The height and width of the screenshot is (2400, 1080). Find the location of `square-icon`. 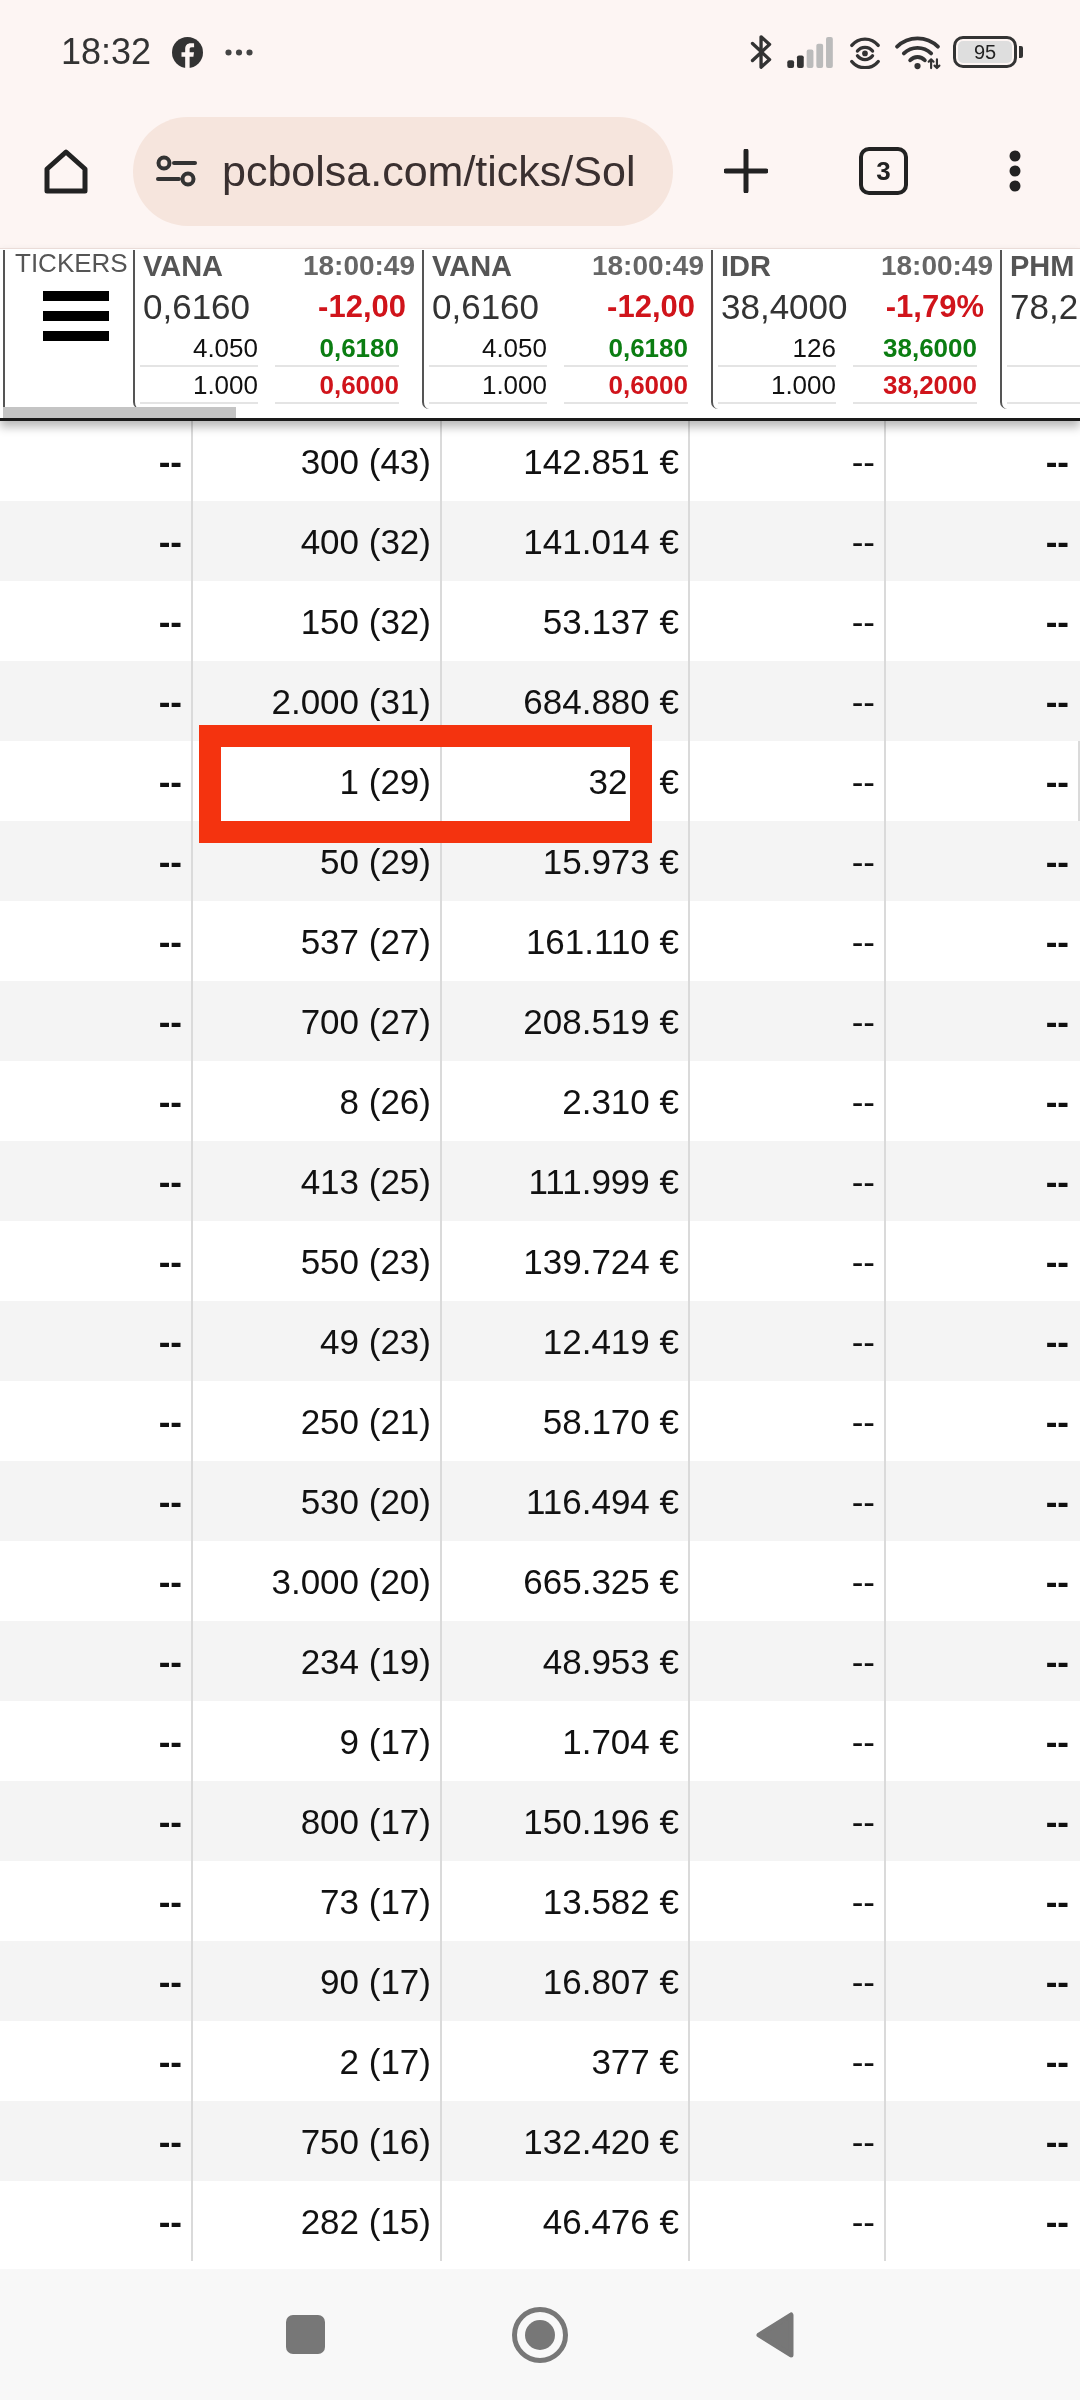

square-icon is located at coordinates (305, 2334).